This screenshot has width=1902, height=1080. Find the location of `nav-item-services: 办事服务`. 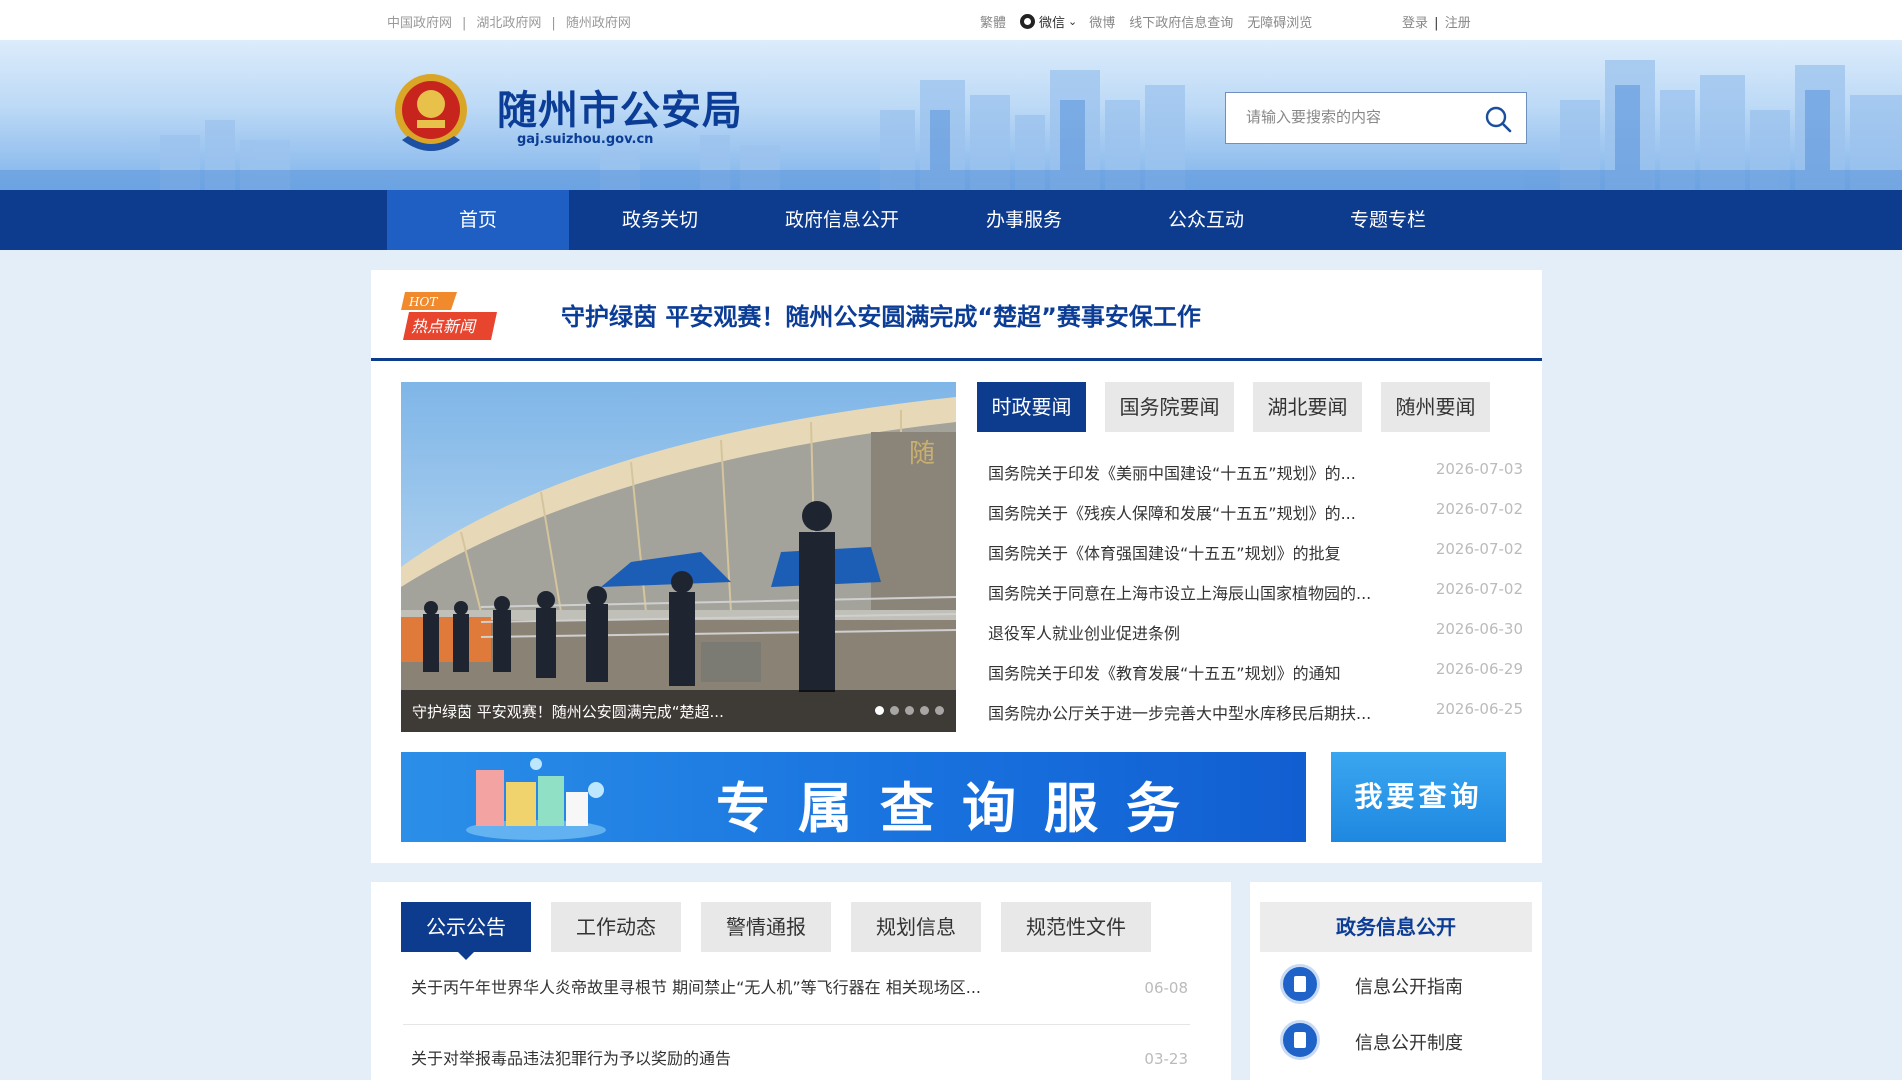

nav-item-services: 办事服务 is located at coordinates (1024, 220).